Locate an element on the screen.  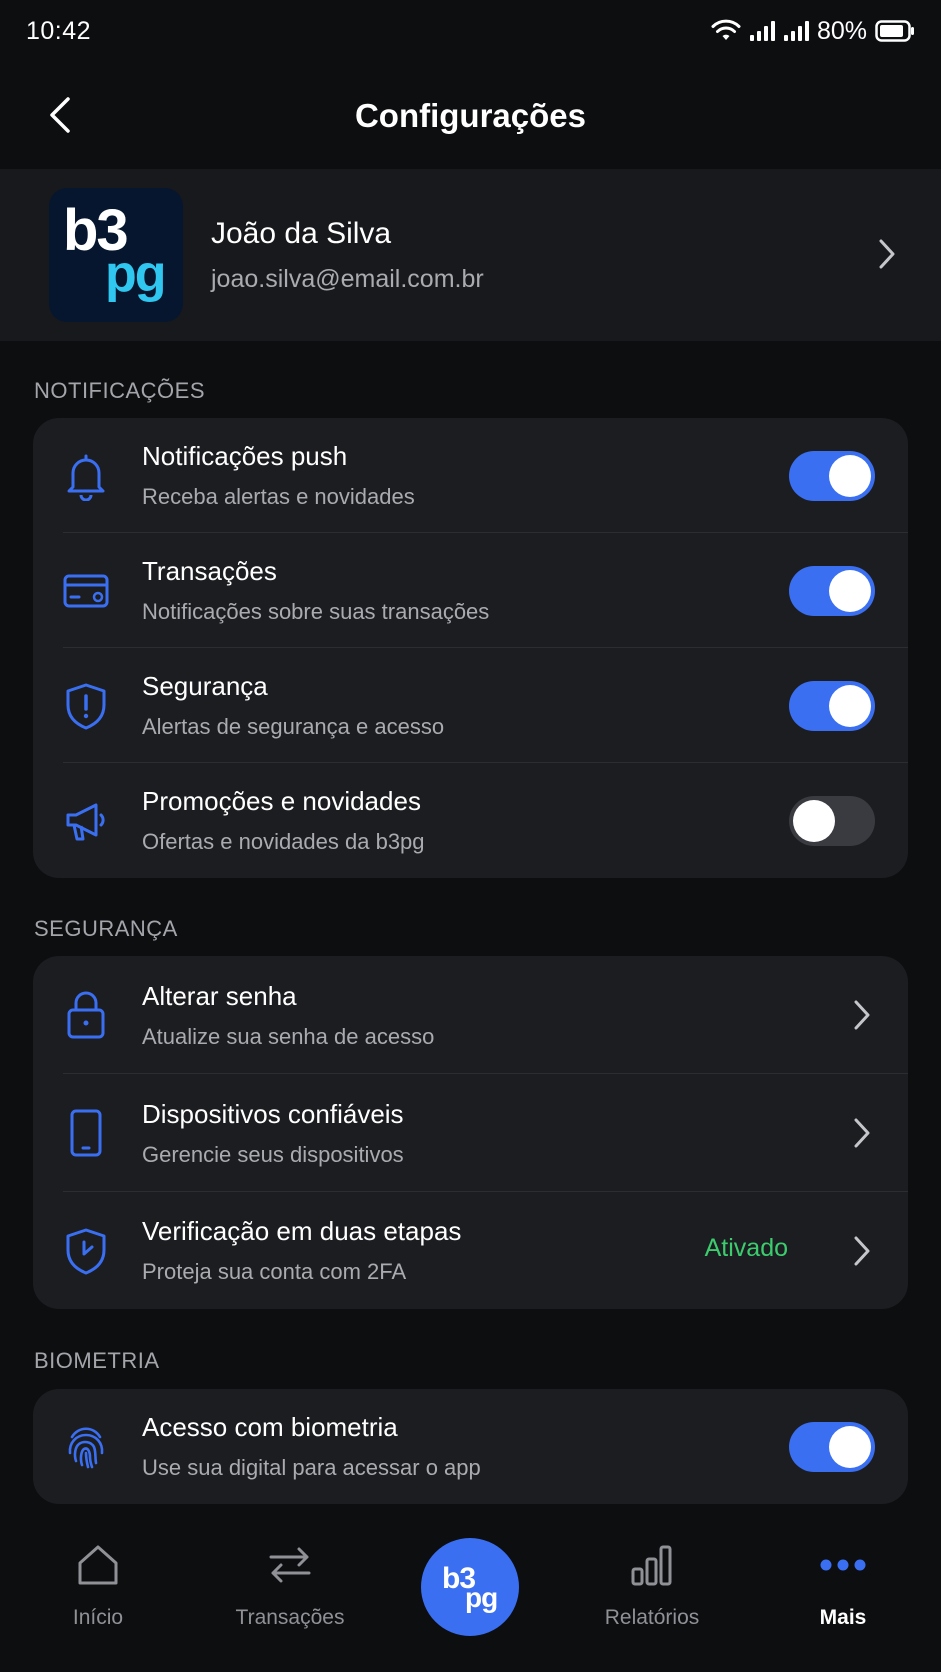
setting-subtitle: Gerencie seus dispositivos is located at coordinates (273, 1154).